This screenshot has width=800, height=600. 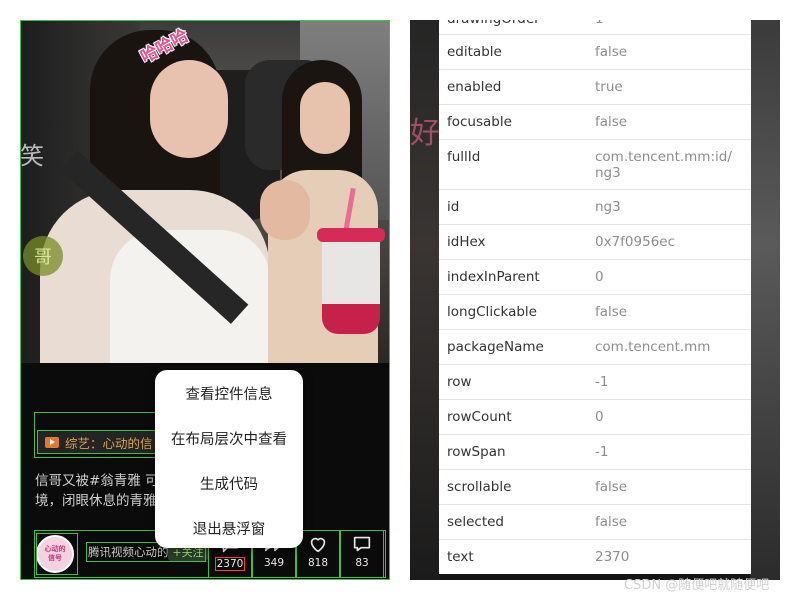 I want to click on property-key: focusable, so click(x=479, y=122).